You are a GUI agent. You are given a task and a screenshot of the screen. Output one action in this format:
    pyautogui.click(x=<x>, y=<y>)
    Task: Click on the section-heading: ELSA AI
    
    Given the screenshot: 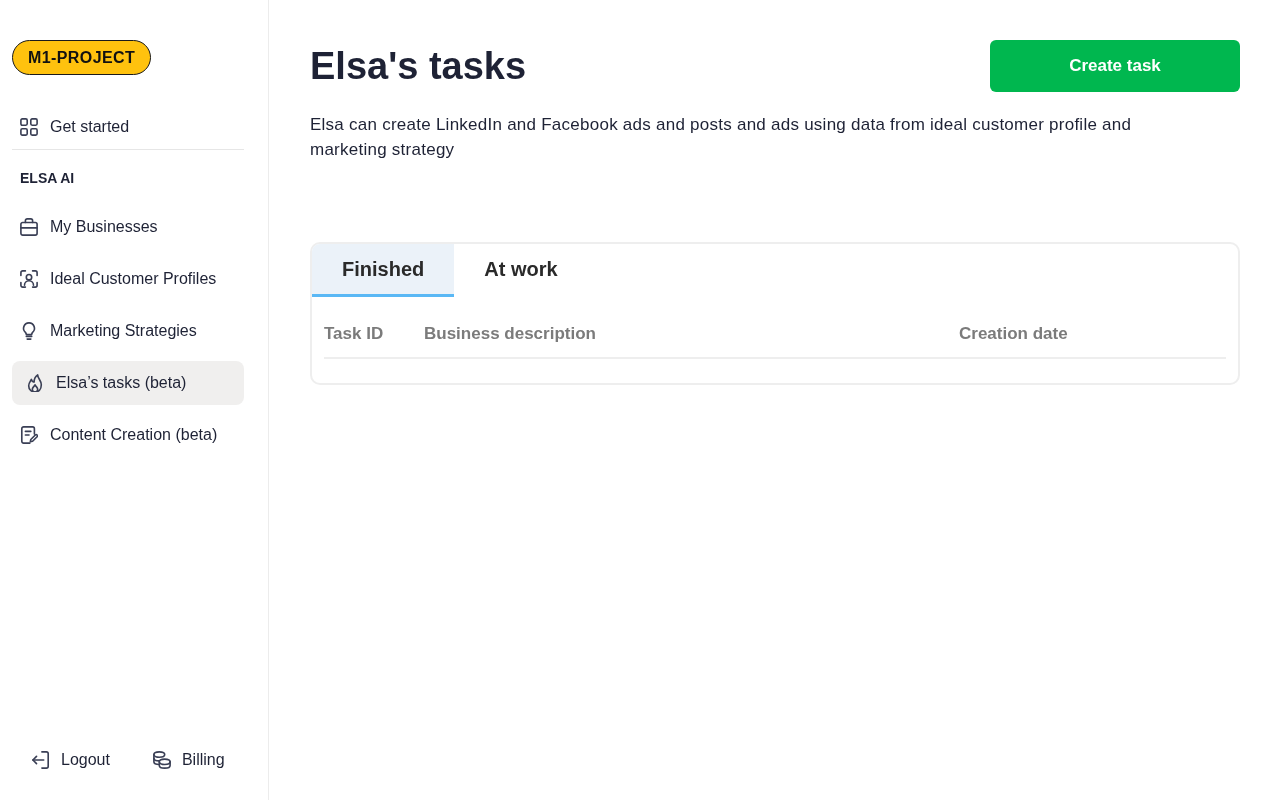 What is the action you would take?
    pyautogui.click(x=47, y=178)
    